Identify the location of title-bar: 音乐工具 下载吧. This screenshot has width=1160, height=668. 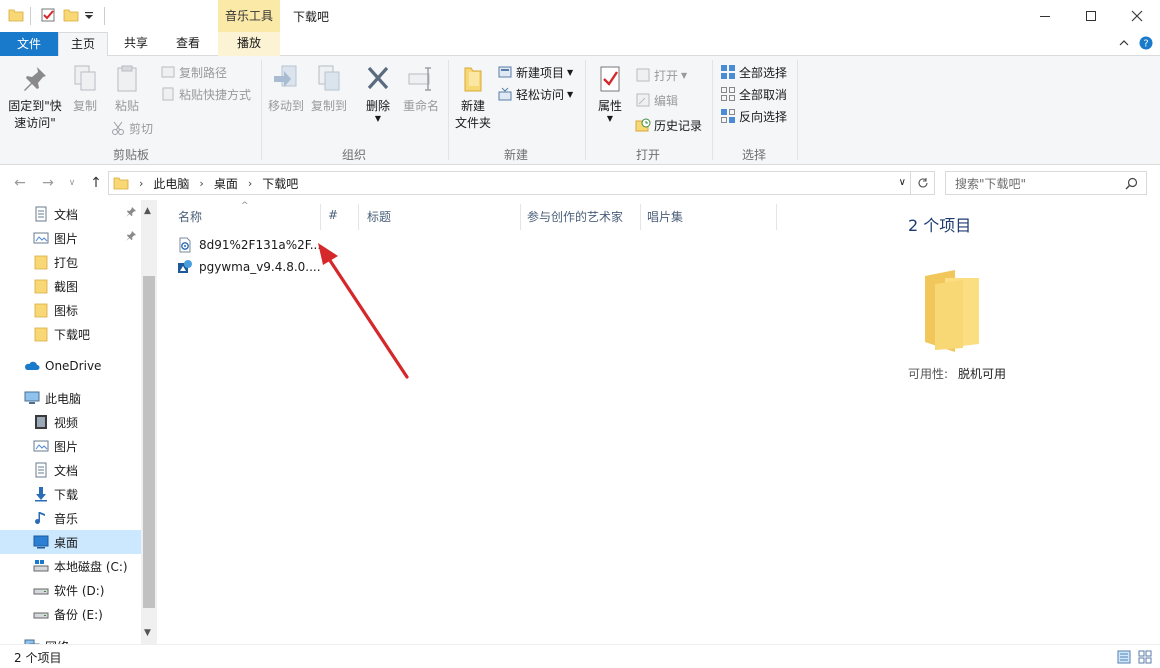
(580, 16).